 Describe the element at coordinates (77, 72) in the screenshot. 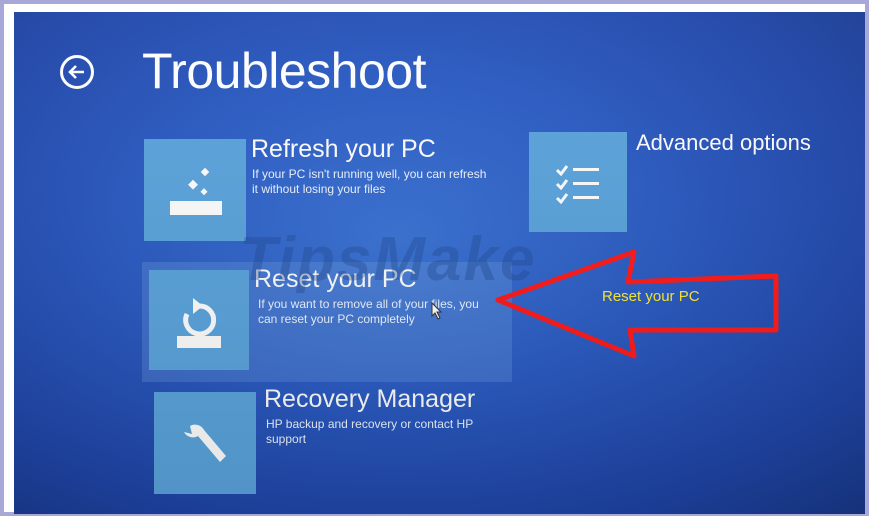

I see `back-arrow-icon` at that location.